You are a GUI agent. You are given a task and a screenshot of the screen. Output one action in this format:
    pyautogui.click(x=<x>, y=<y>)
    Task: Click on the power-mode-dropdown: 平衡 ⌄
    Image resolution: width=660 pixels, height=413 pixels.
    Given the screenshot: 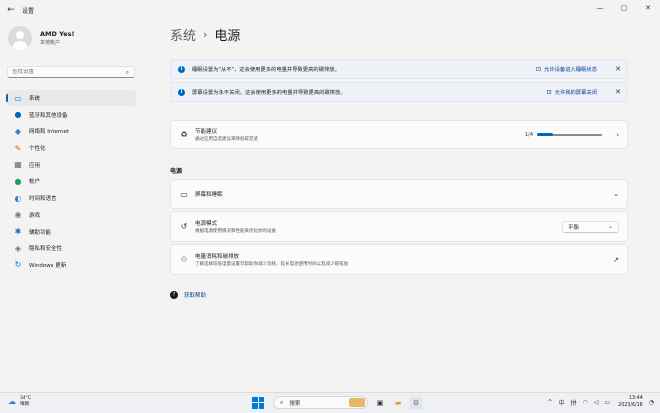 What is the action you would take?
    pyautogui.click(x=590, y=226)
    